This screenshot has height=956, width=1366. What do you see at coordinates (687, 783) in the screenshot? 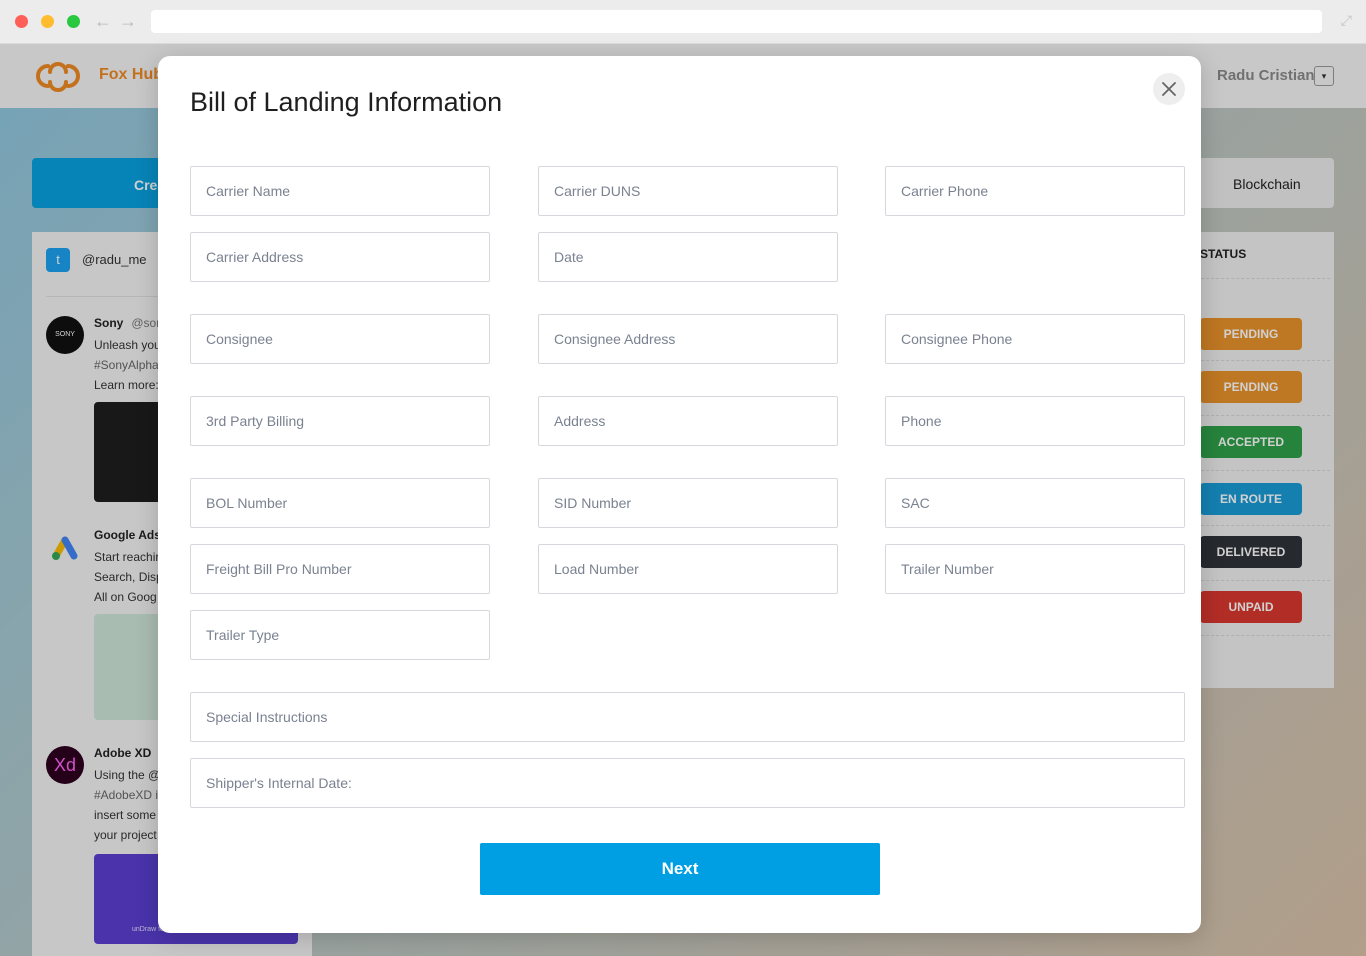
I see `shippers-internal-date-input` at bounding box center [687, 783].